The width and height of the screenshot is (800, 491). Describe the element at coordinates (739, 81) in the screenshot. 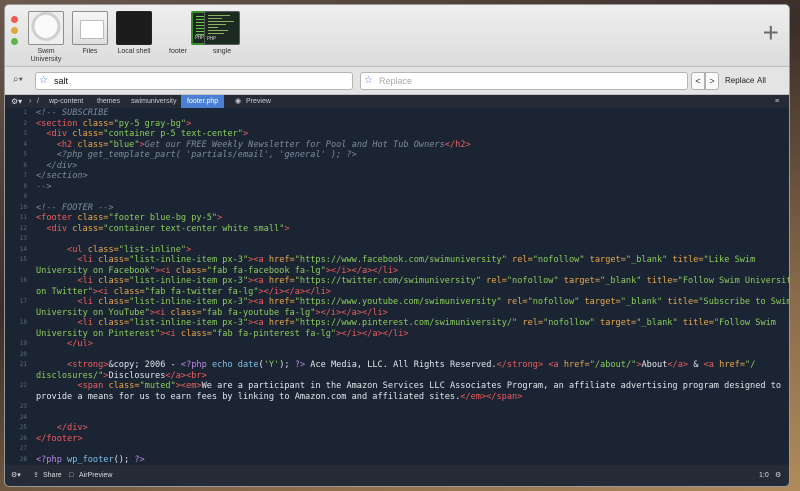

I see `replace-button: Replace` at that location.